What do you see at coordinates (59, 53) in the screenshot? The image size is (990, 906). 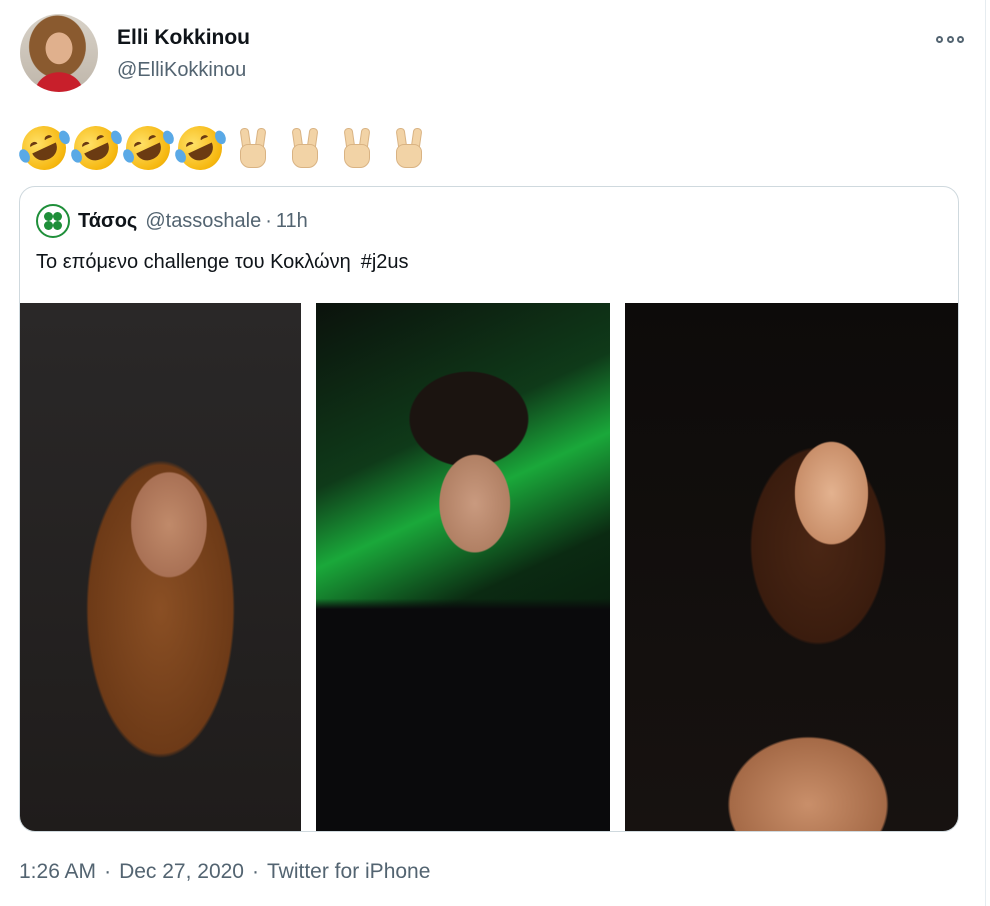 I see `avatar` at bounding box center [59, 53].